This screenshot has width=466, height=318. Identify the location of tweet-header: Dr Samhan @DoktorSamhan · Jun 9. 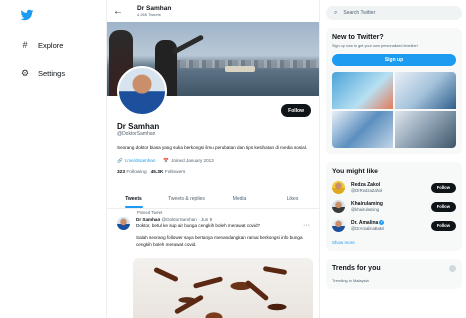
(223, 219).